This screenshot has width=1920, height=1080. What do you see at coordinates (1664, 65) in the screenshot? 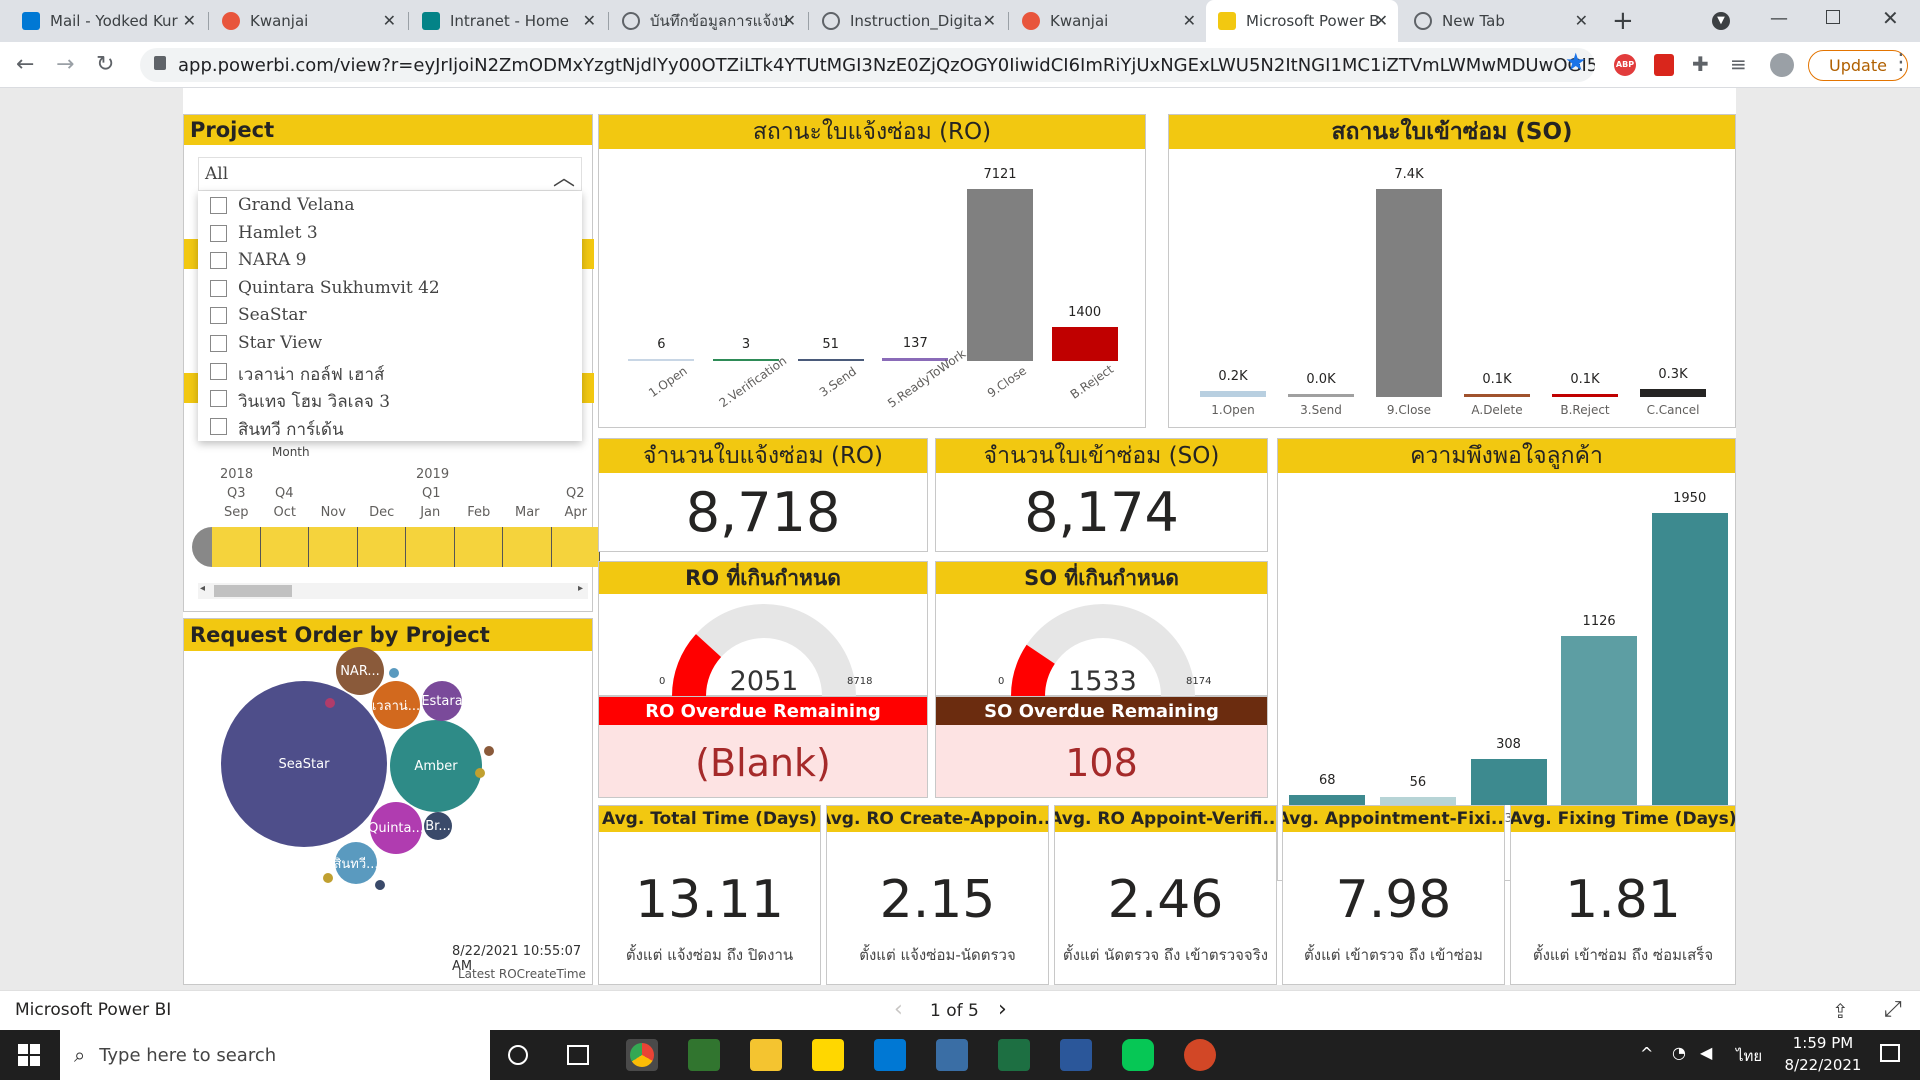
I see `pdf-icon` at bounding box center [1664, 65].